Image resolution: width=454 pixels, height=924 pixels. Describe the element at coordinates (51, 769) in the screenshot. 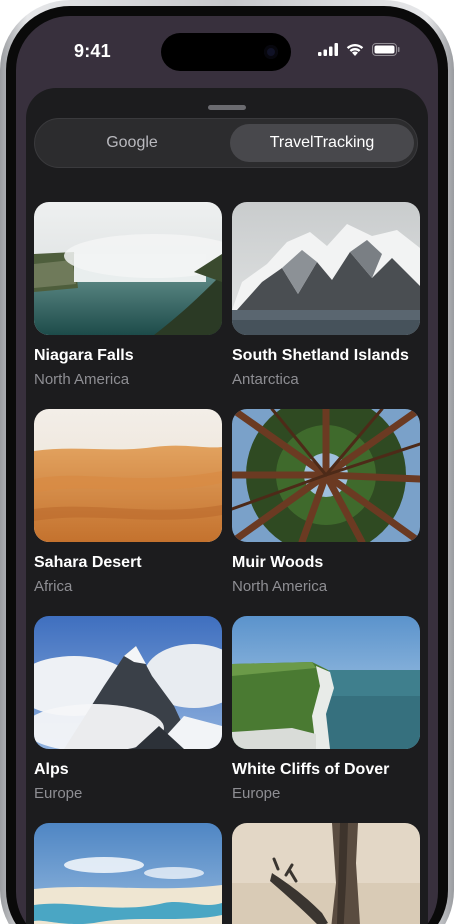

I see `place-title: Alps` at that location.